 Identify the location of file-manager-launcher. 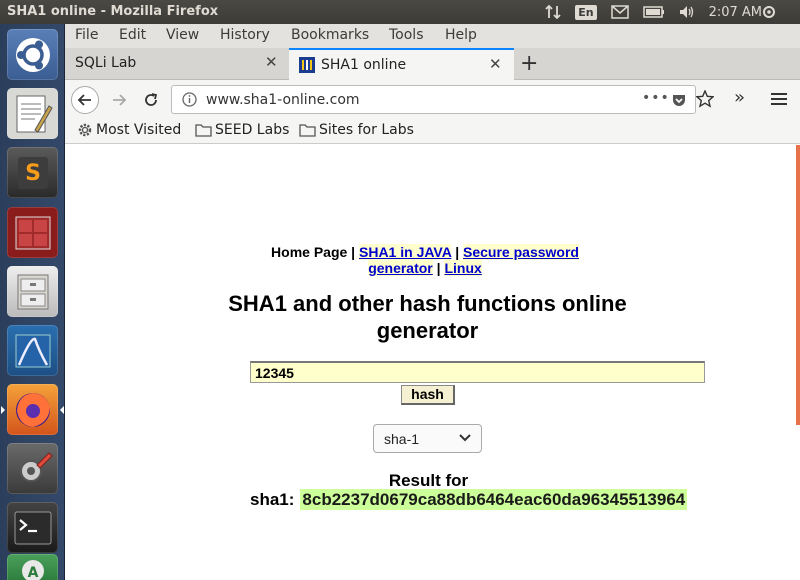
(32, 291).